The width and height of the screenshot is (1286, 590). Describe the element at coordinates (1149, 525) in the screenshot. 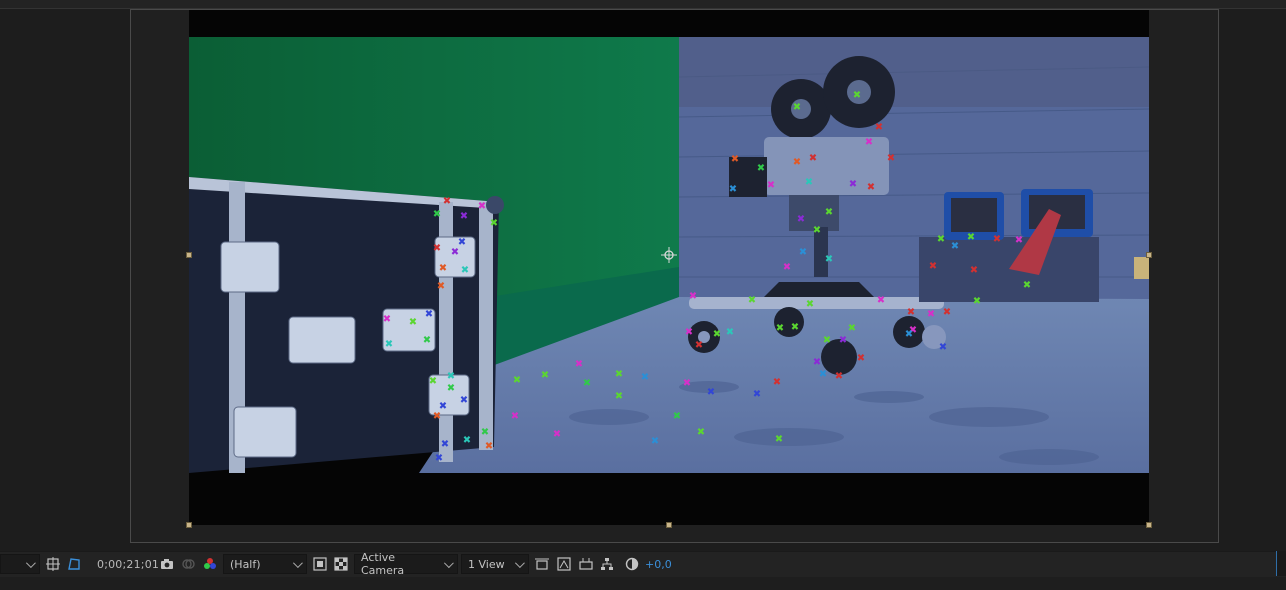

I see `layer-handle-bottom-right` at that location.